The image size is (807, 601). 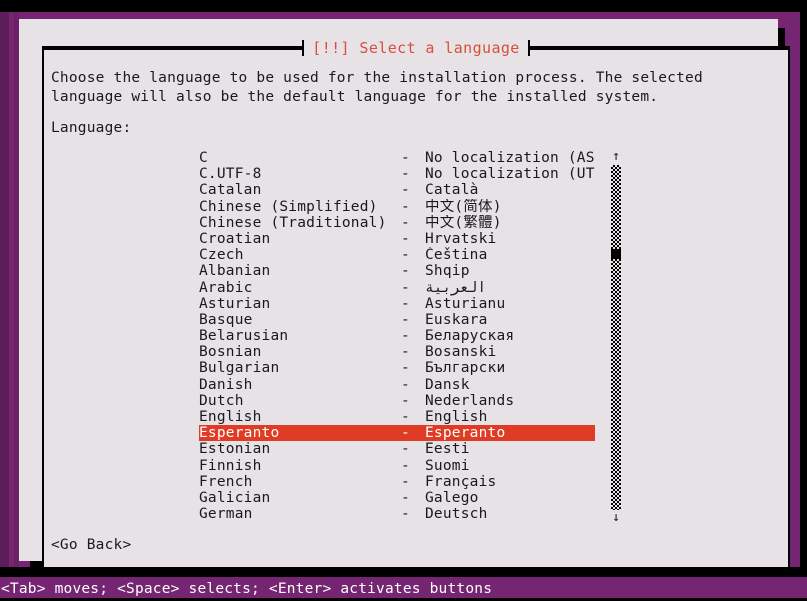 What do you see at coordinates (461, 238) in the screenshot?
I see `language-native-name: Hrvatski` at bounding box center [461, 238].